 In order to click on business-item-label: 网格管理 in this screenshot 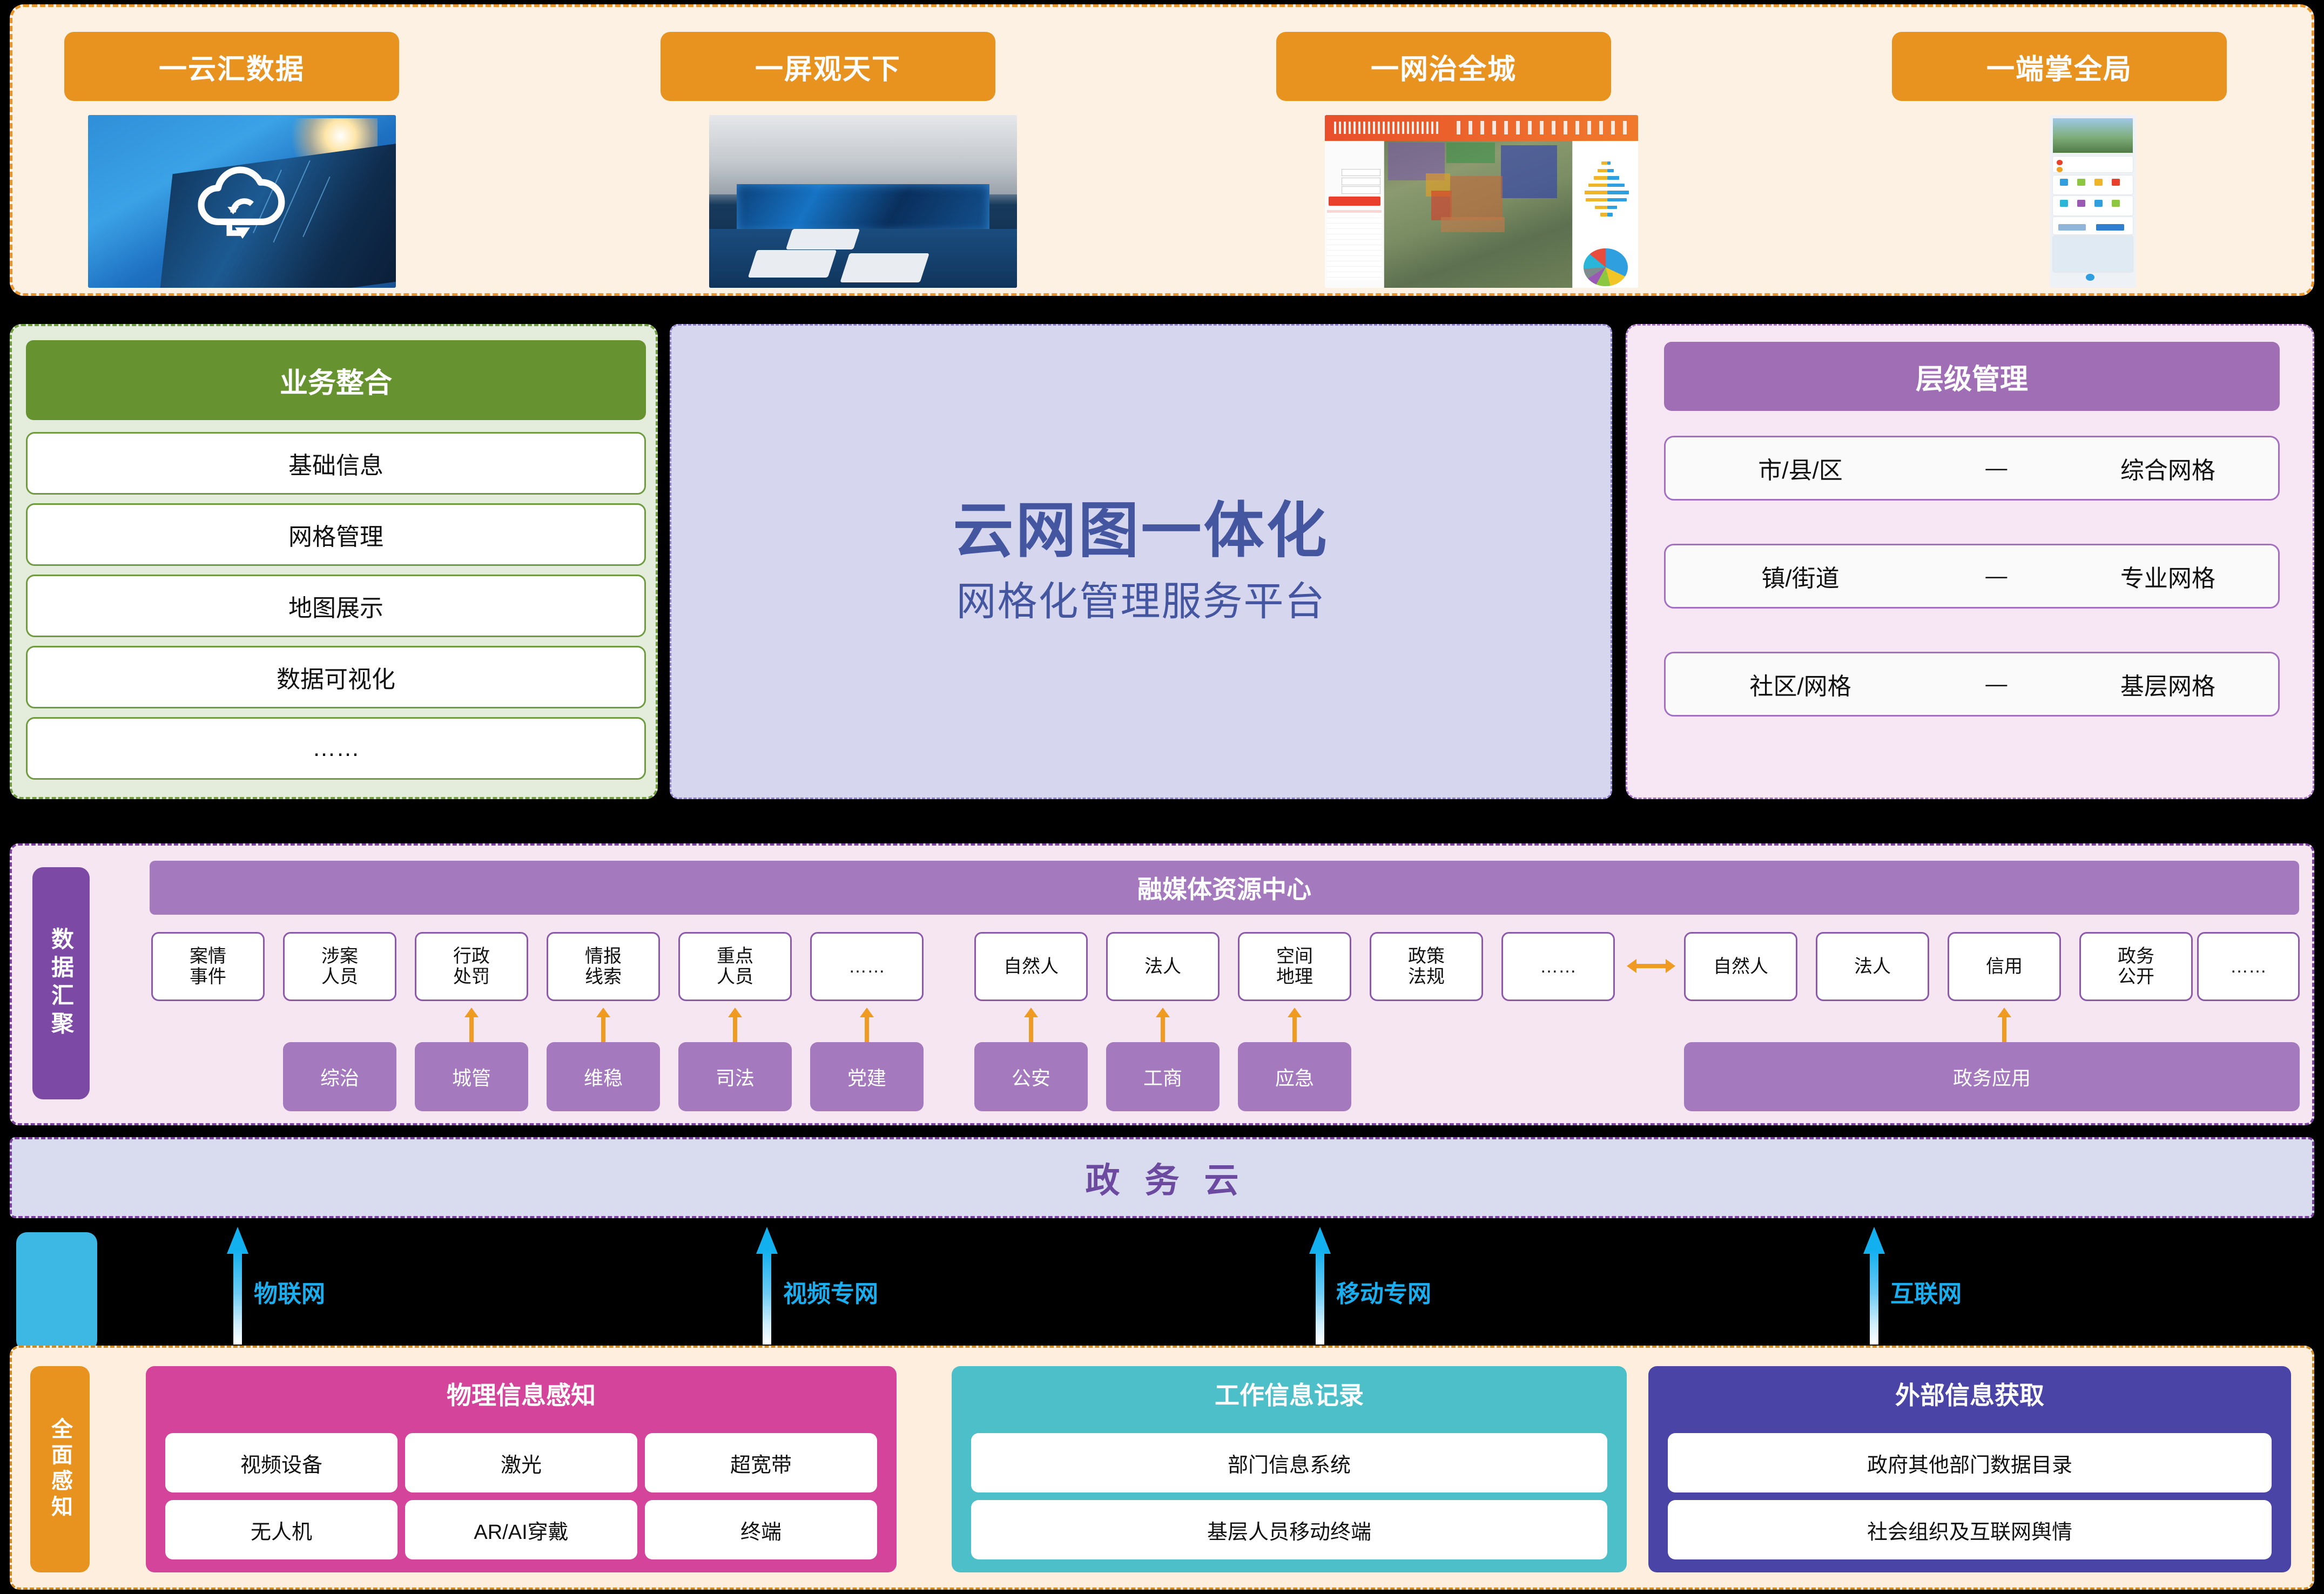, I will do `click(335, 537)`.